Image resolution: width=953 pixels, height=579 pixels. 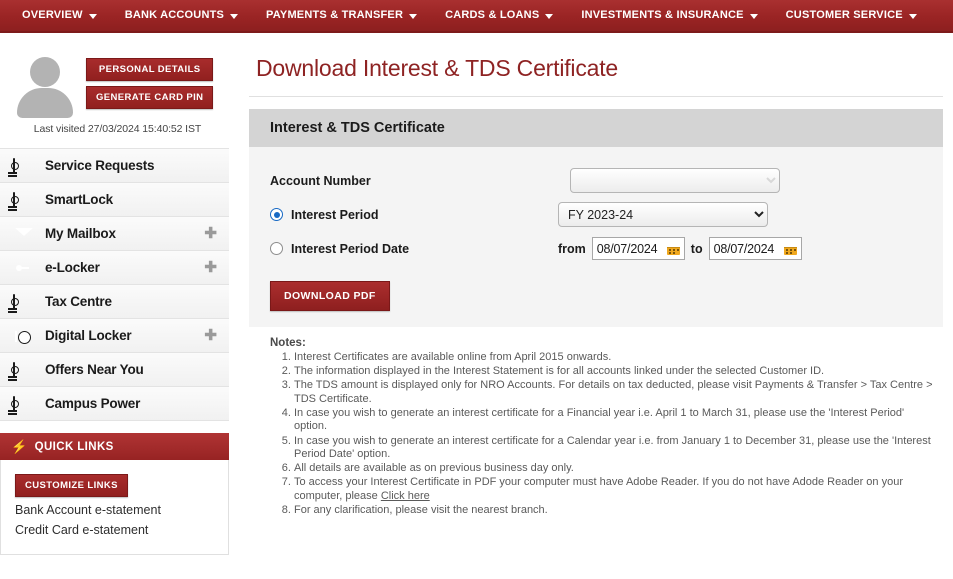 What do you see at coordinates (93, 403) in the screenshot?
I see `sidebar-item-label: Campus Power` at bounding box center [93, 403].